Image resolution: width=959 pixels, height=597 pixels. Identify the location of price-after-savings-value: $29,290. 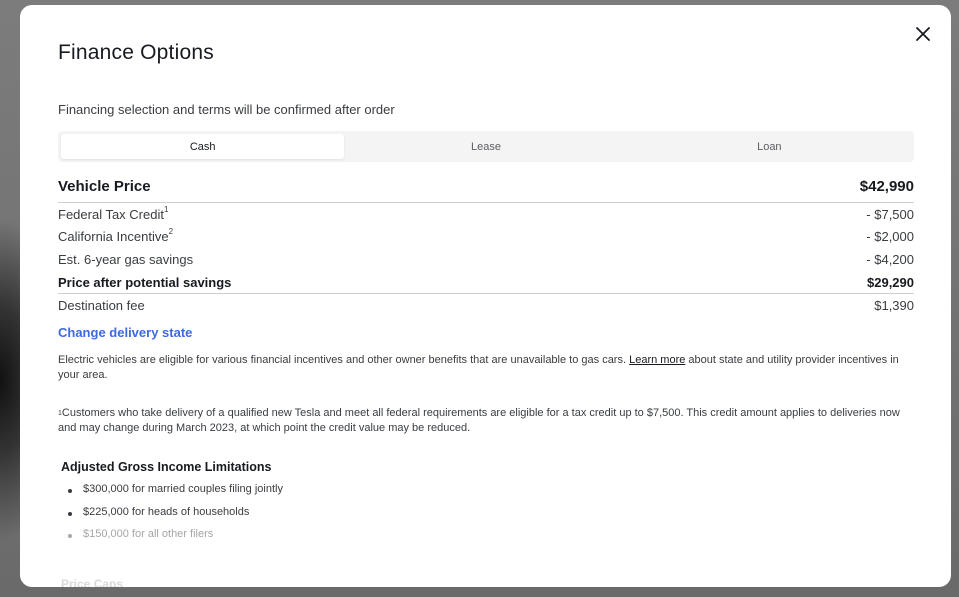
(890, 282).